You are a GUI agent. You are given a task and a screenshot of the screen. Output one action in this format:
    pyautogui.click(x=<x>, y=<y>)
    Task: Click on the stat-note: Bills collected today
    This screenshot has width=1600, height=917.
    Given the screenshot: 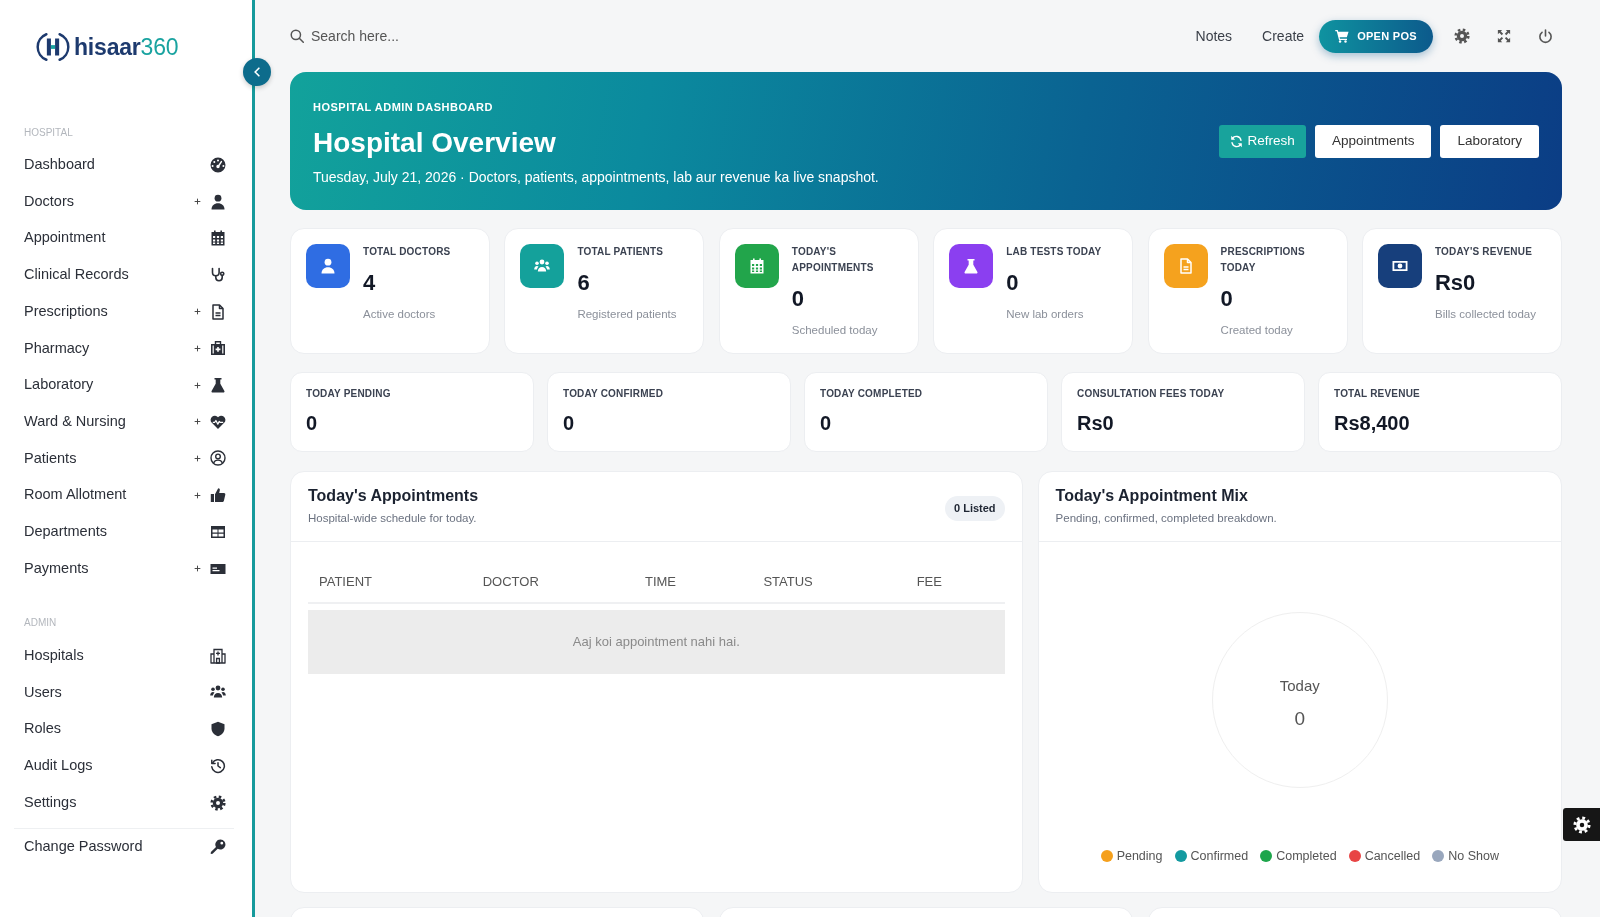 What is the action you would take?
    pyautogui.click(x=1485, y=314)
    